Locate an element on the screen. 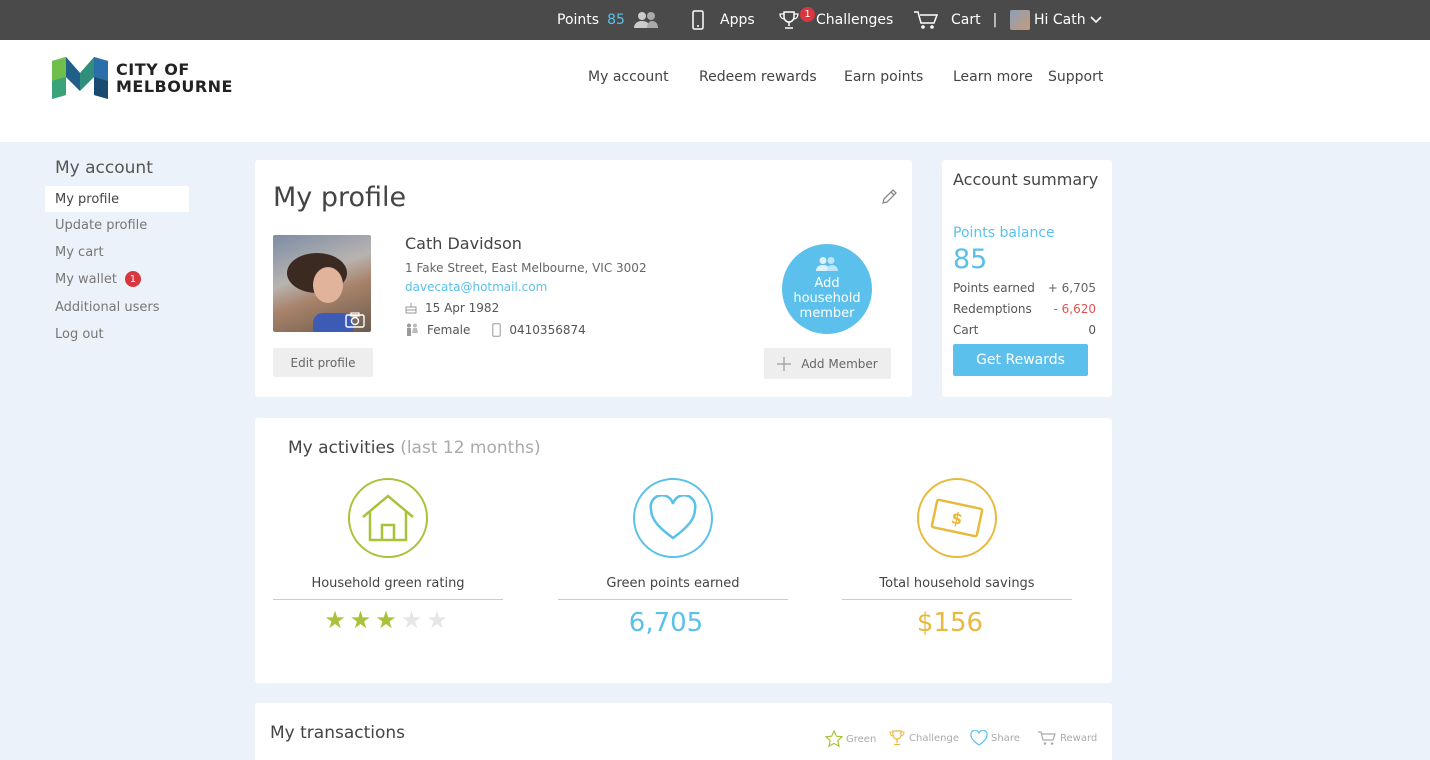 The height and width of the screenshot is (760, 1430). add-household-member-button: Add household member is located at coordinates (827, 289).